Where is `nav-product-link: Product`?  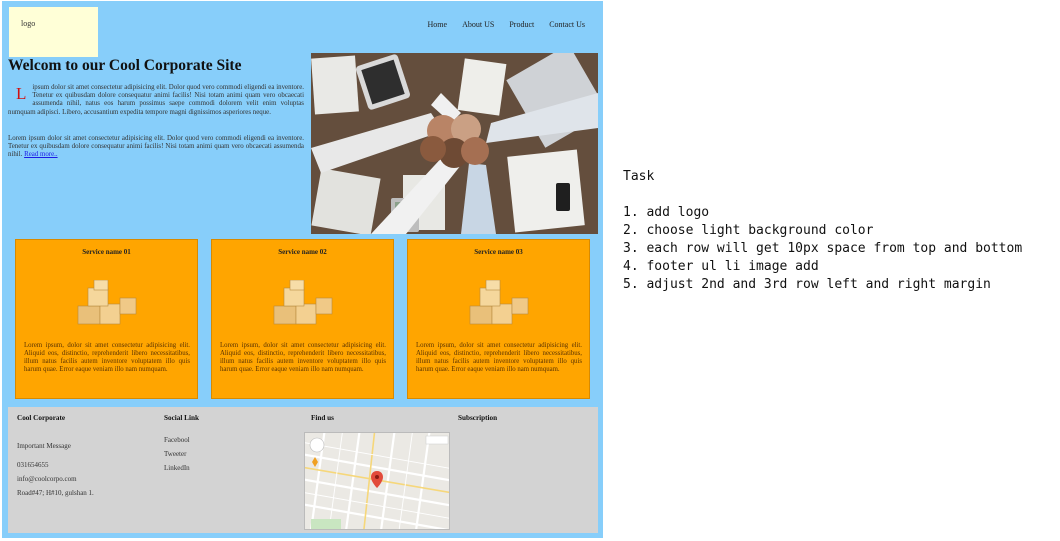
nav-product-link: Product is located at coordinates (521, 24).